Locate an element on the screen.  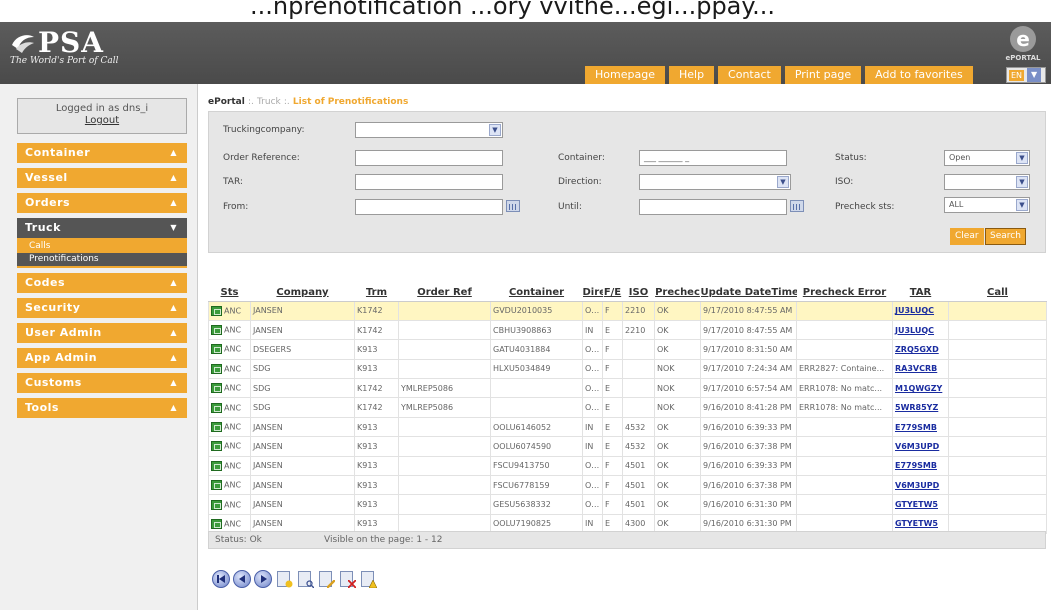
until-date-input is located at coordinates (713, 207).